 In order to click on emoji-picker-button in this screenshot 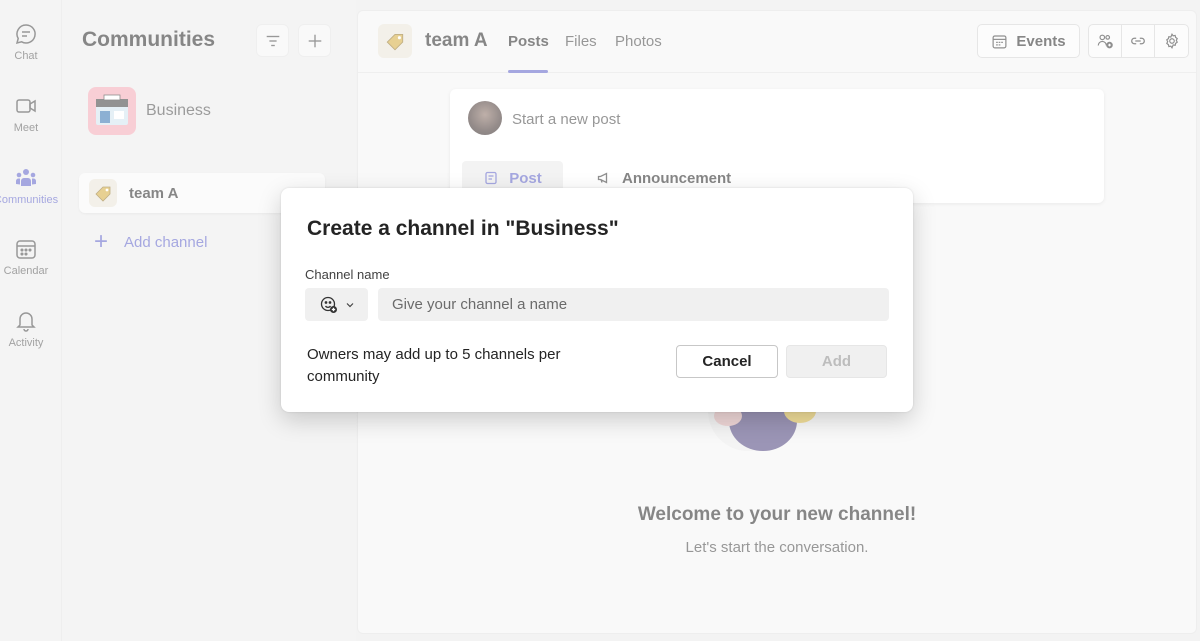, I will do `click(336, 304)`.